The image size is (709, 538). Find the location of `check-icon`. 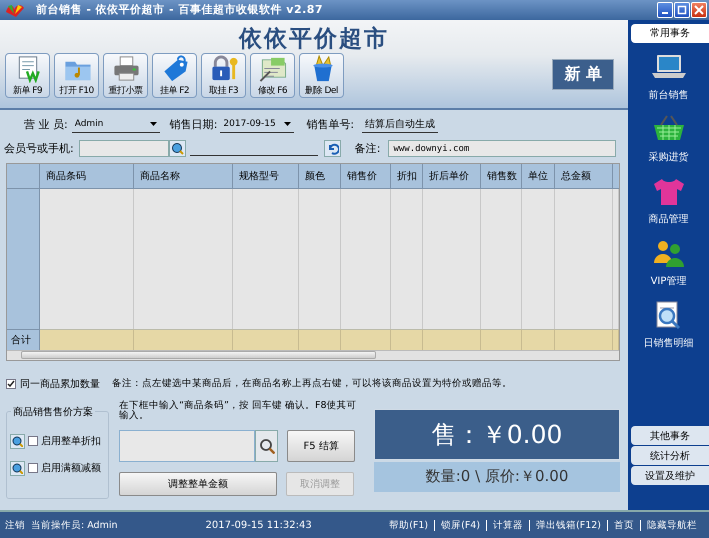

check-icon is located at coordinates (11, 384).